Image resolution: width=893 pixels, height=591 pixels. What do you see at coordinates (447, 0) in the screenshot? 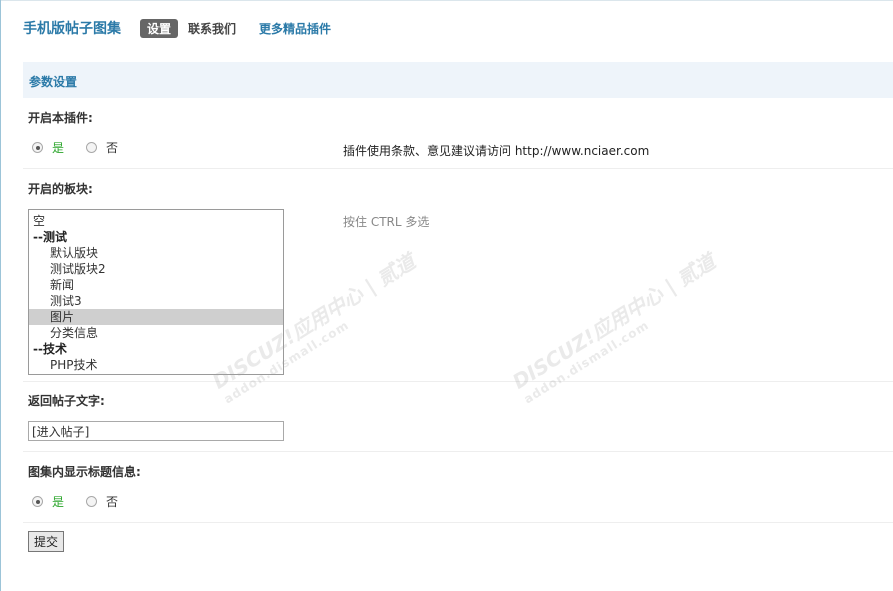
I see `top-border` at bounding box center [447, 0].